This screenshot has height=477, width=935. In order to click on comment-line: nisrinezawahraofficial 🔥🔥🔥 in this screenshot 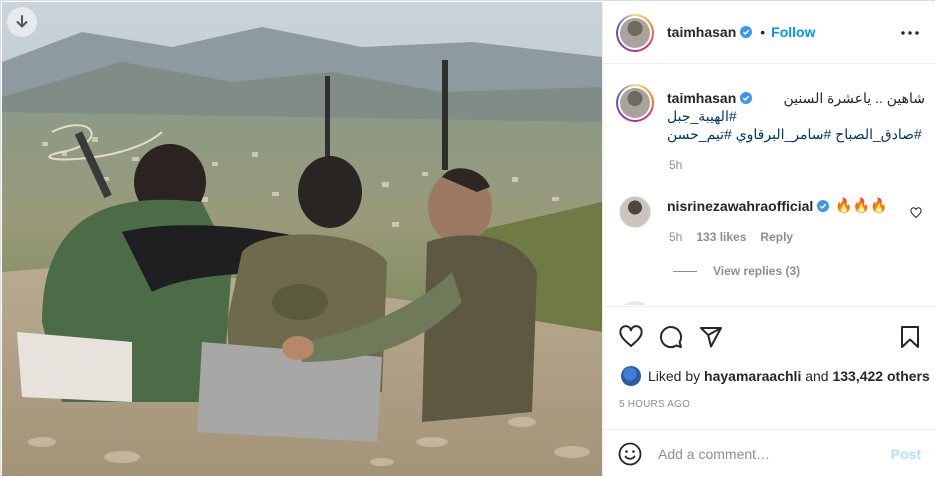, I will do `click(777, 205)`.